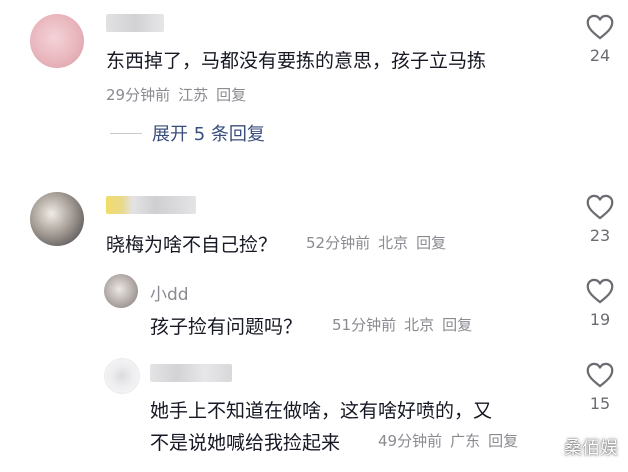 The image size is (628, 472). Describe the element at coordinates (138, 95) in the screenshot. I see `comment-time: 29分钟前` at that location.